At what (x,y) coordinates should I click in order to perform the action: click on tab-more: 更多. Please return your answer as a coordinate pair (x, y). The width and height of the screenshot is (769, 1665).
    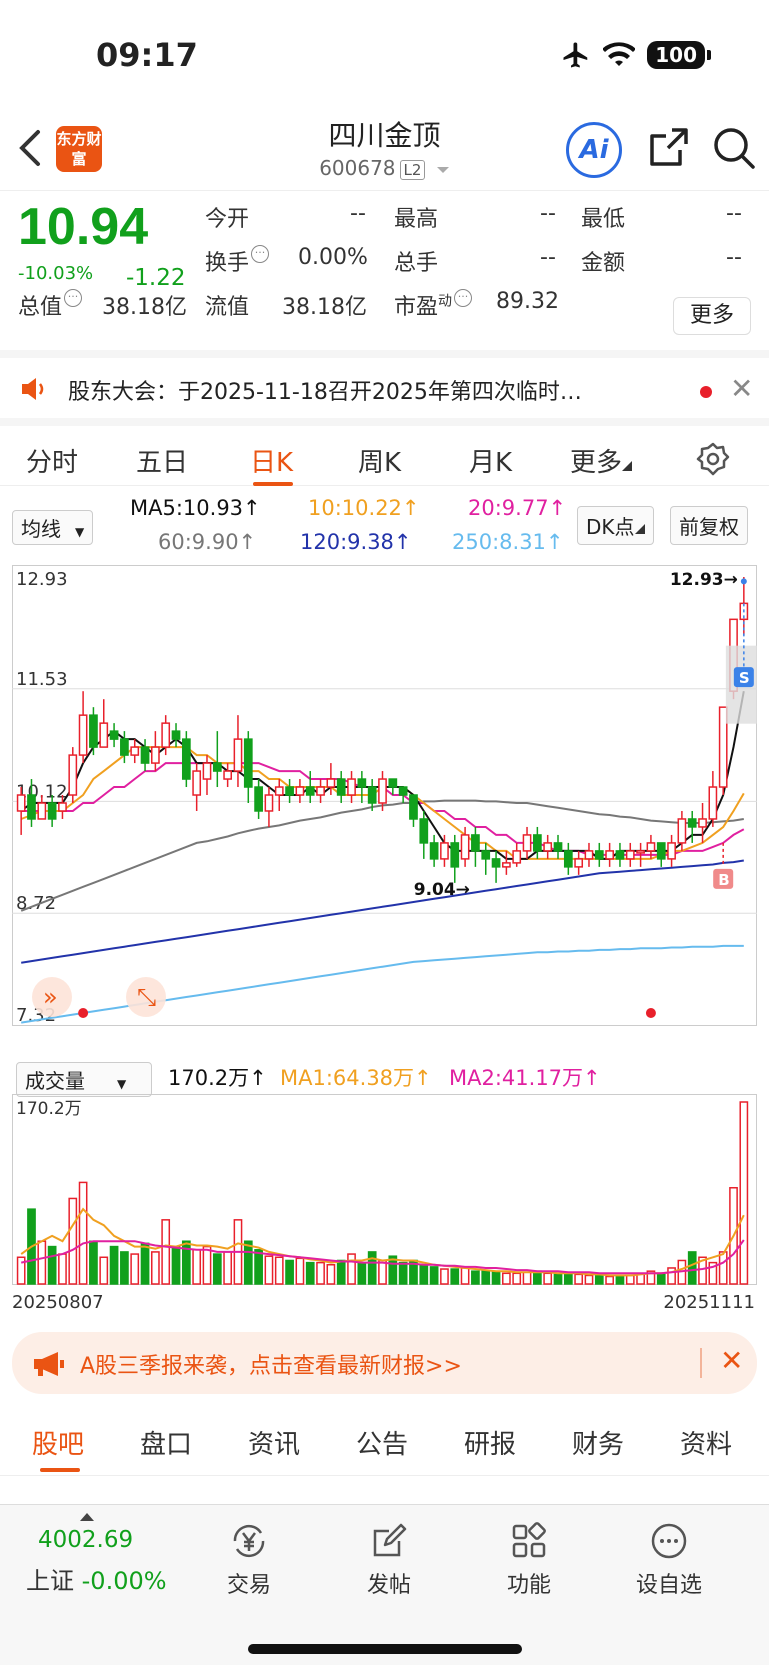
    Looking at the image, I should click on (601, 460).